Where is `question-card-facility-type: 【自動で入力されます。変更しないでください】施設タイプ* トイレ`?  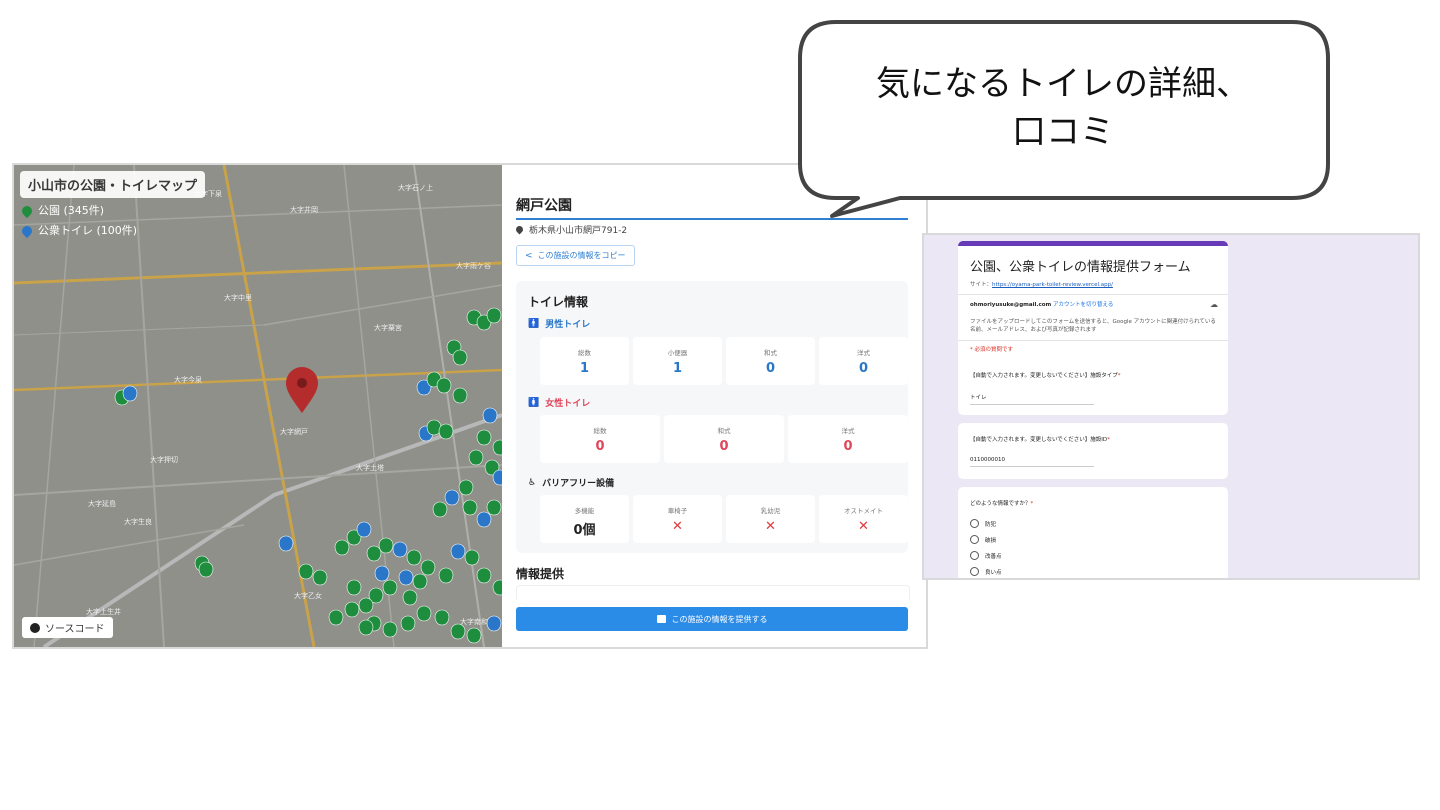 question-card-facility-type: 【自動で入力されます。変更しないでください】施設タイプ* トイレ is located at coordinates (1093, 387).